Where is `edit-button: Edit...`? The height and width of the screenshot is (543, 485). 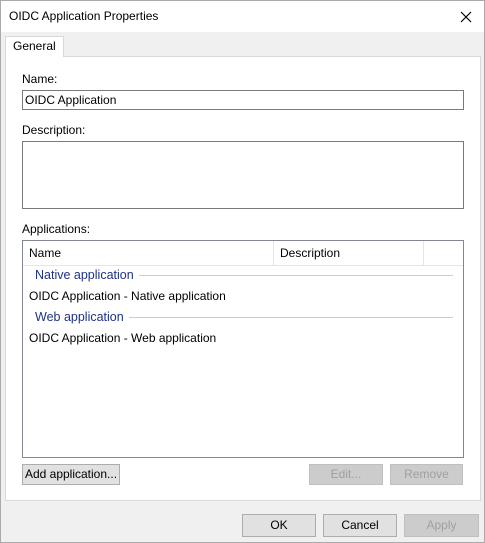 edit-button: Edit... is located at coordinates (346, 474).